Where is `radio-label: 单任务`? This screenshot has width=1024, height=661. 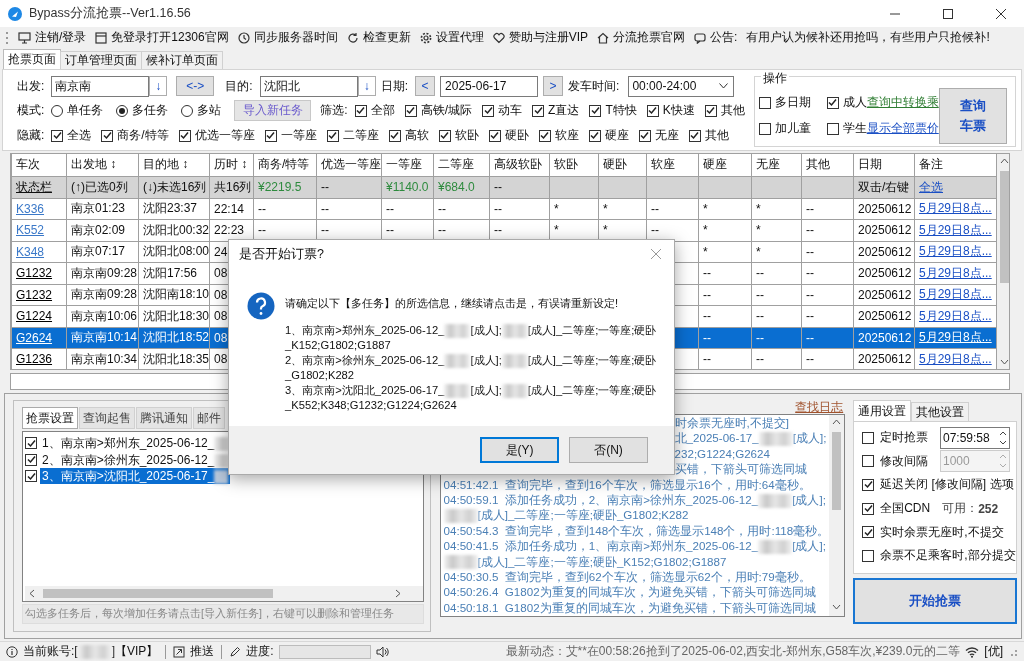
radio-label: 单任务 is located at coordinates (85, 111).